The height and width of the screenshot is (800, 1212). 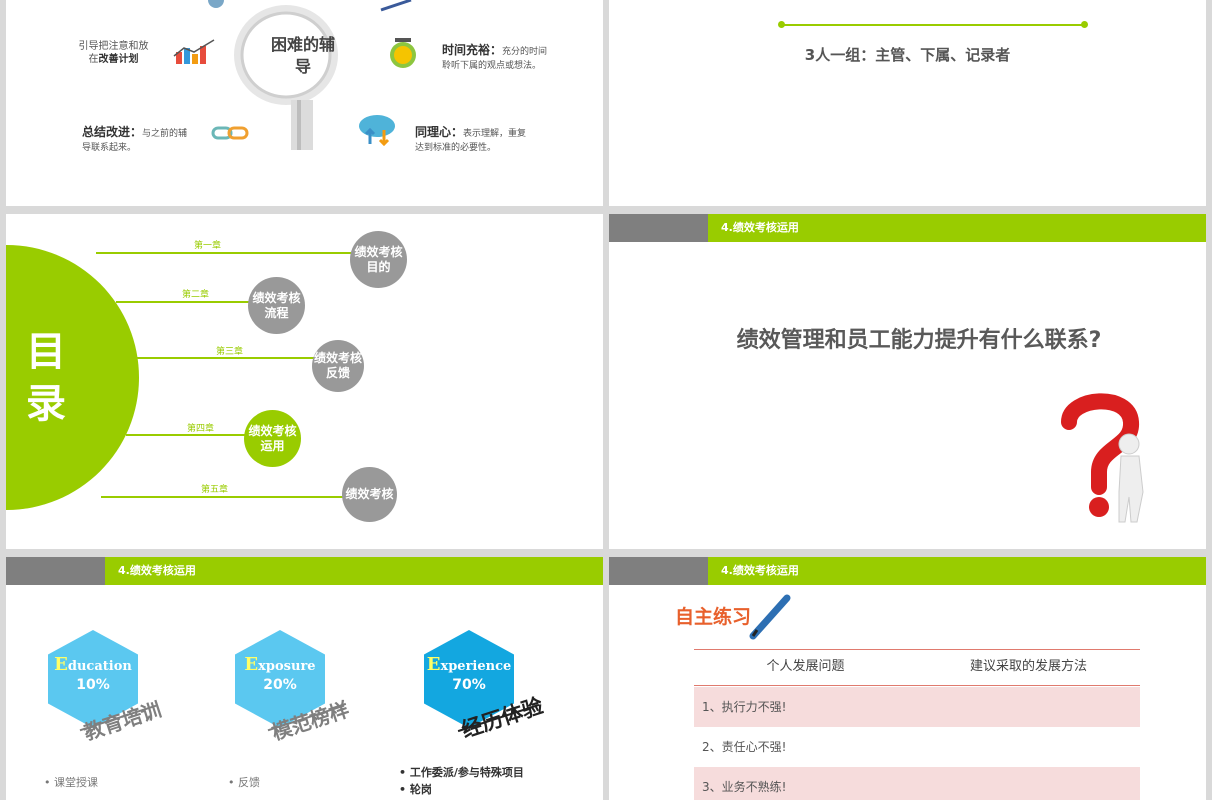 I want to click on toc-title: 目录, so click(x=46, y=378).